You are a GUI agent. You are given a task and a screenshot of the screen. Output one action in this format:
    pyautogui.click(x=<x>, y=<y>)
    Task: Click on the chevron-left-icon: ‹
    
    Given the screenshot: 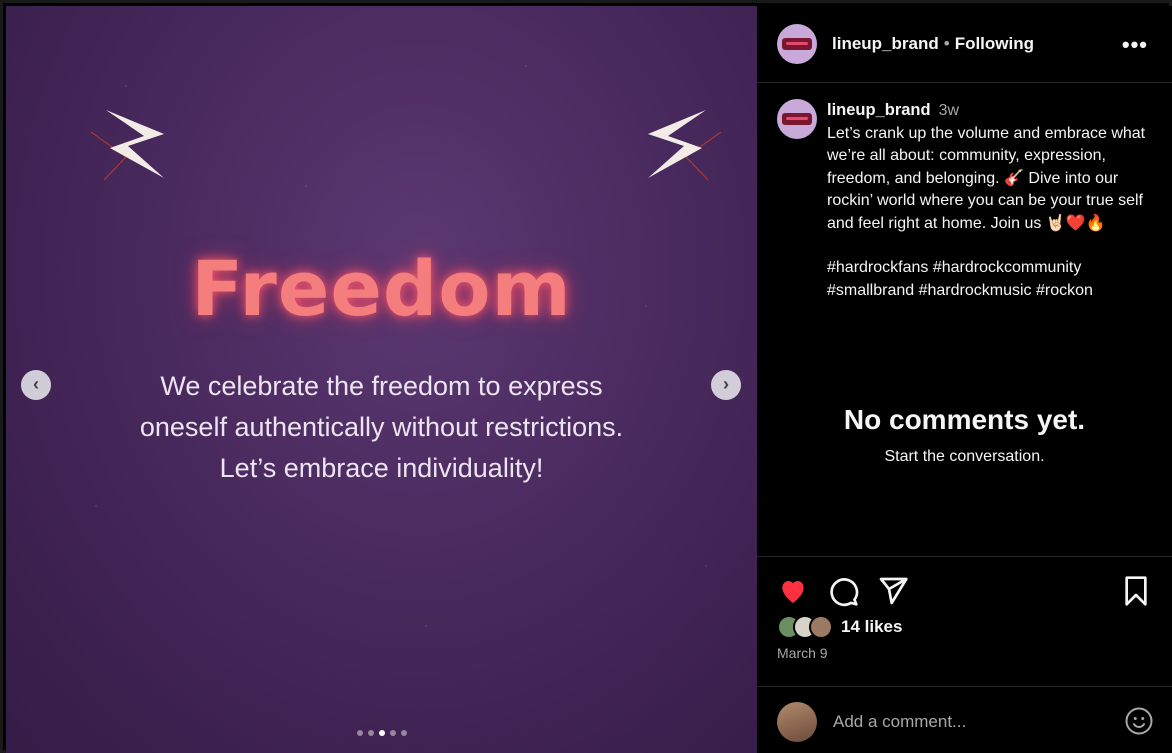 What is the action you would take?
    pyautogui.click(x=36, y=384)
    